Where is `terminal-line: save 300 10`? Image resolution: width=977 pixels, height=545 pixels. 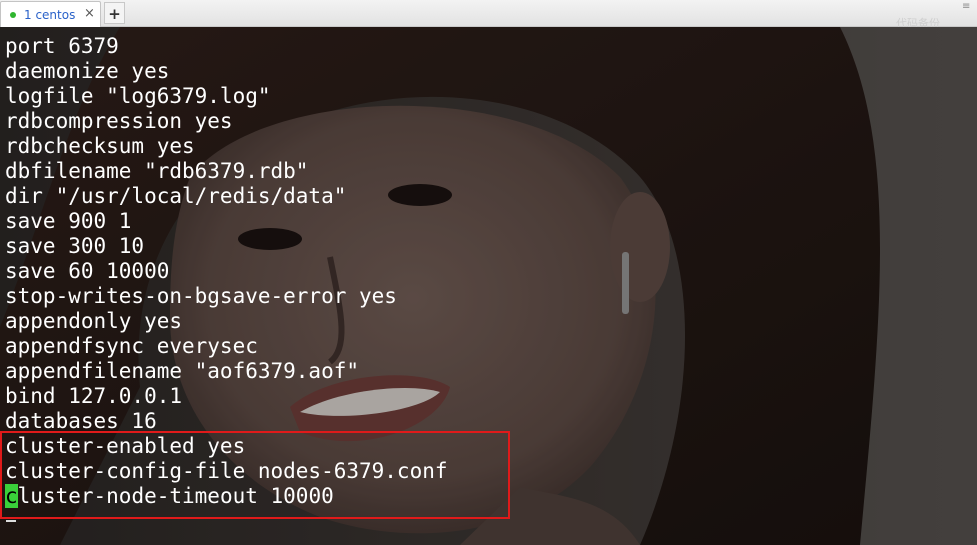
terminal-line: save 300 10 is located at coordinates (75, 246).